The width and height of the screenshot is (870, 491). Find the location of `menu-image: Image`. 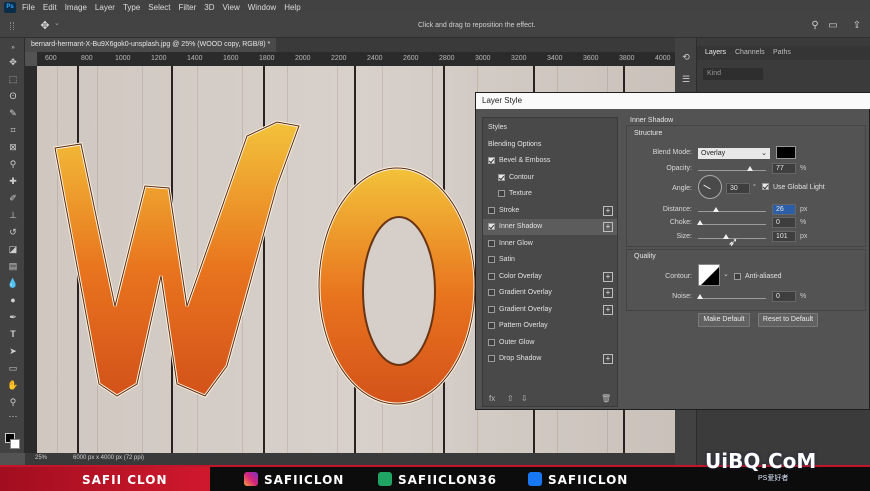

menu-image: Image is located at coordinates (76, 7).